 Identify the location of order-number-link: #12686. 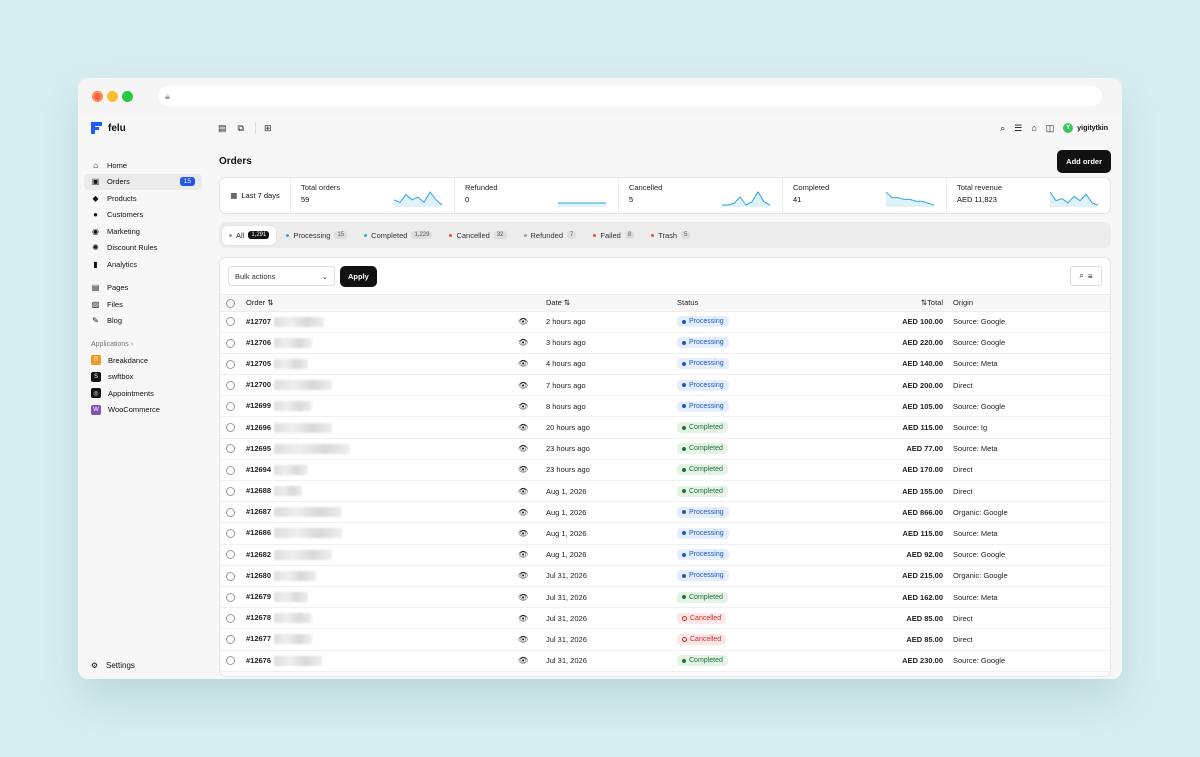
(258, 532).